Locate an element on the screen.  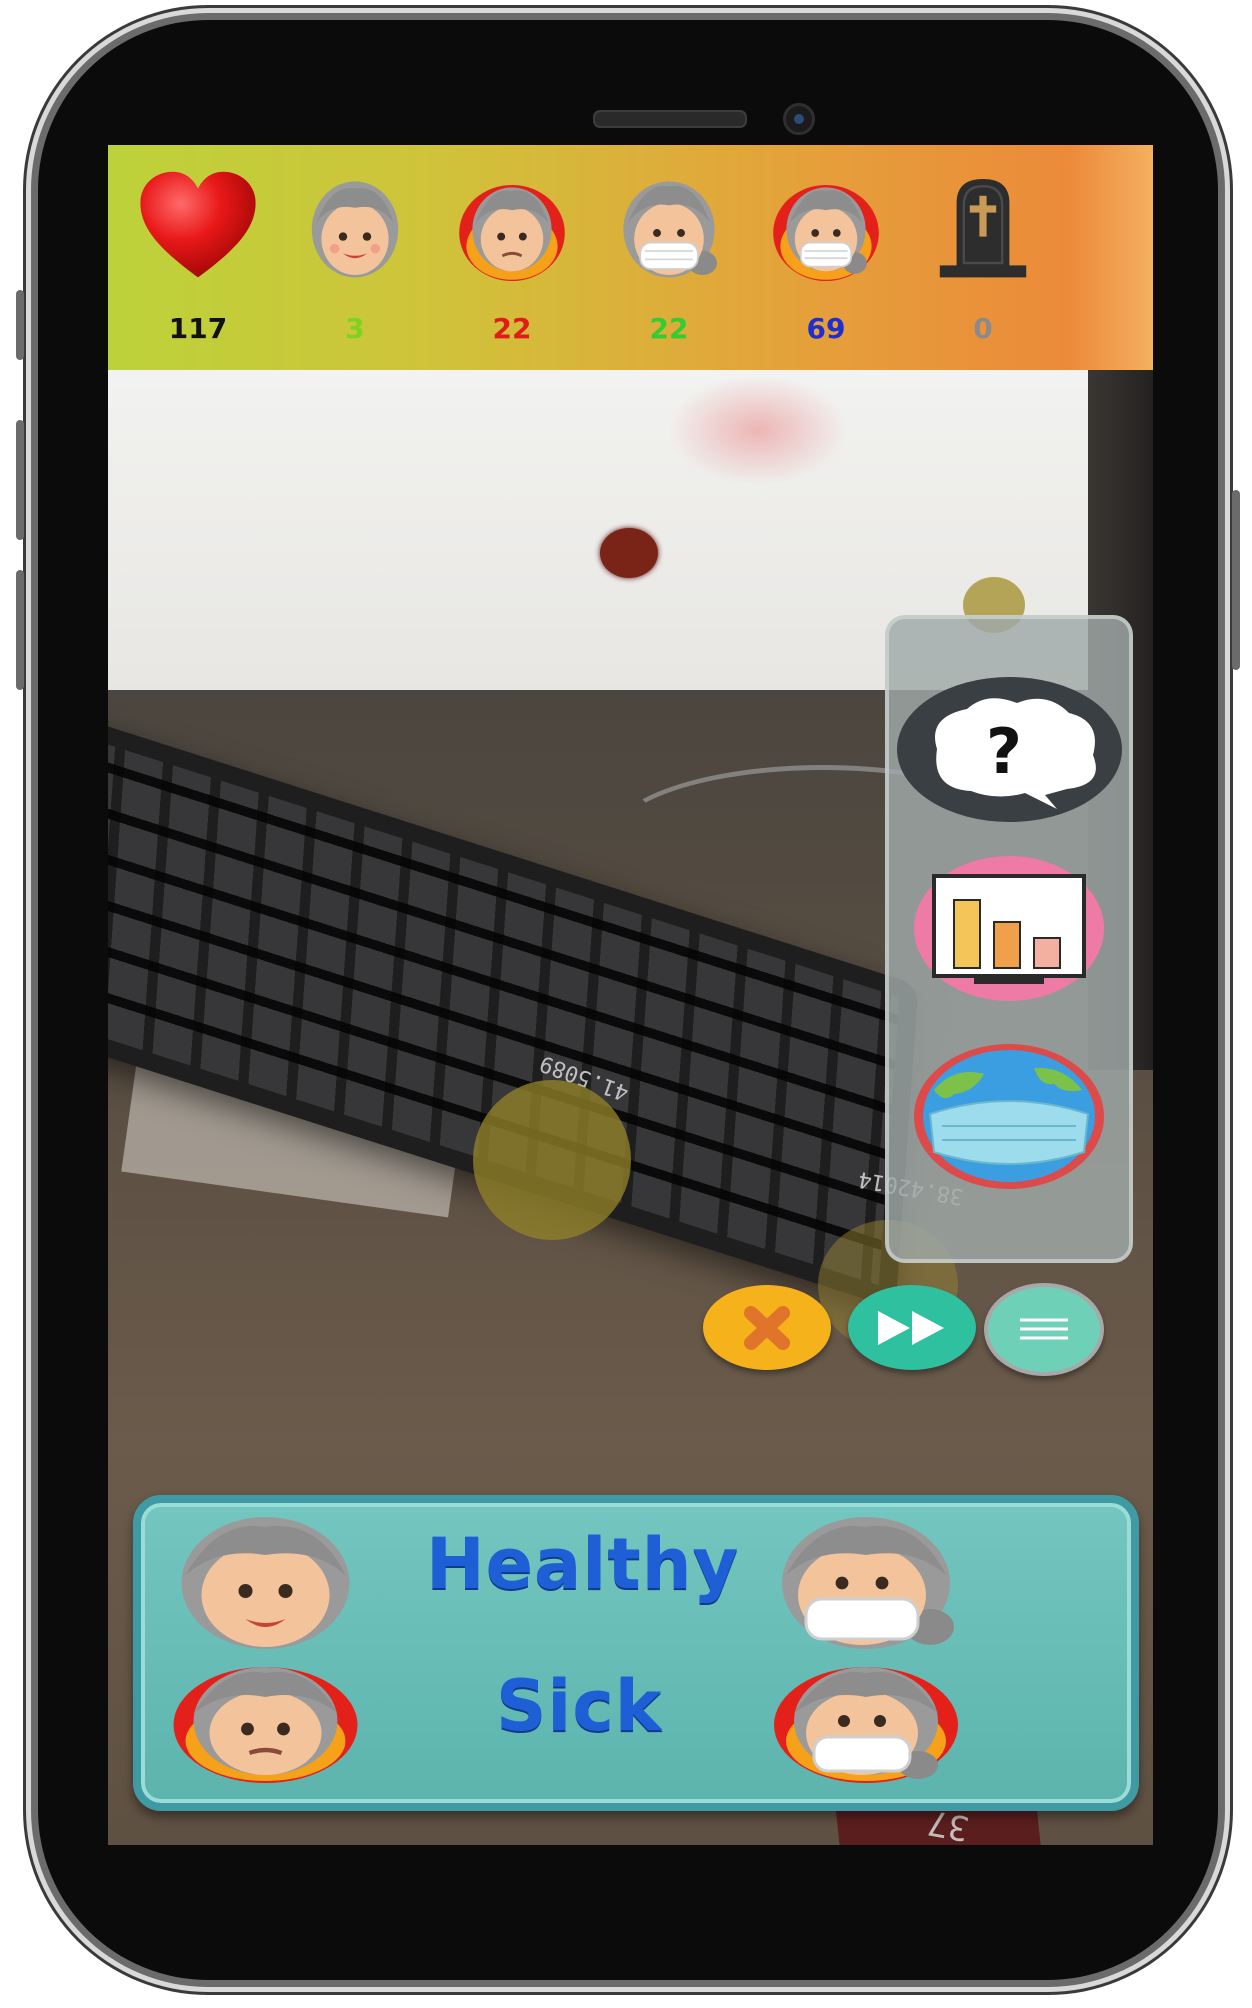
stop-button is located at coordinates (767, 1327).